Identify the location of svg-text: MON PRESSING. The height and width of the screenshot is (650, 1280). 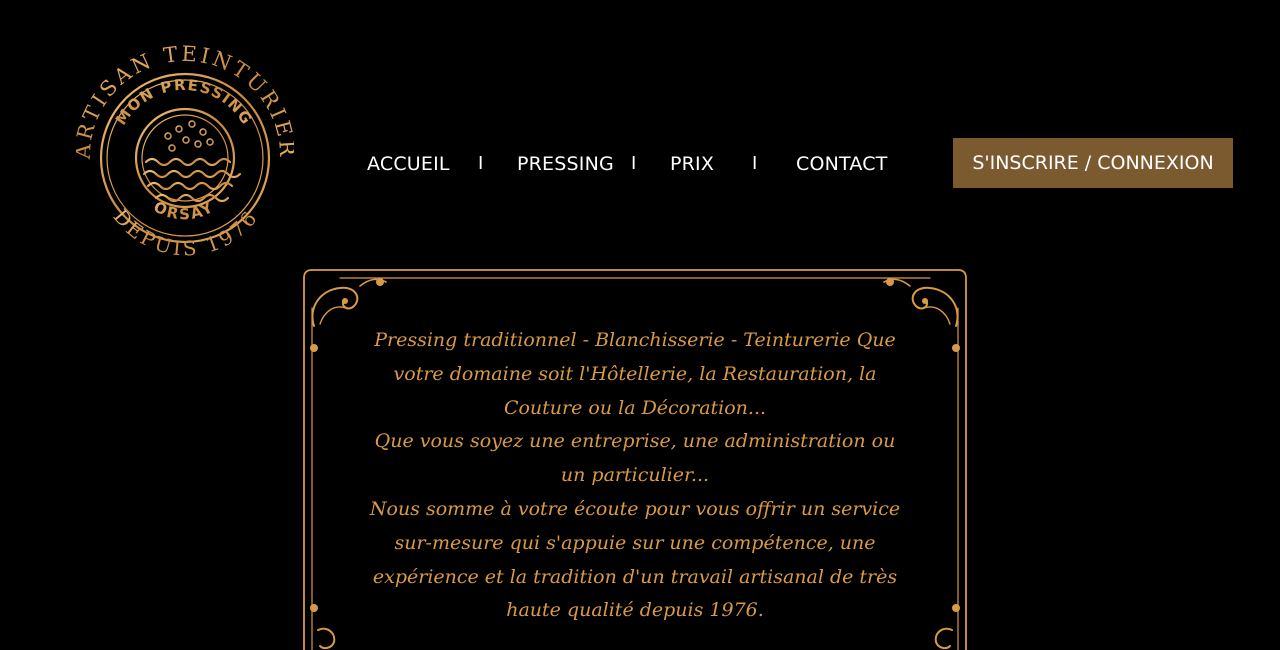
(184, 102).